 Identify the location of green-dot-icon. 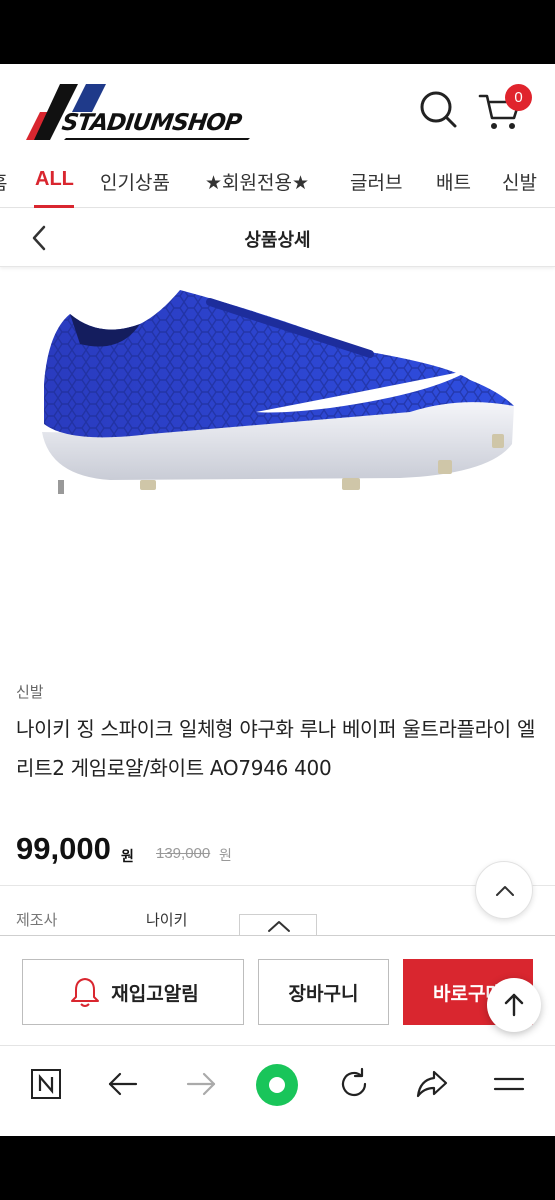
(277, 1085).